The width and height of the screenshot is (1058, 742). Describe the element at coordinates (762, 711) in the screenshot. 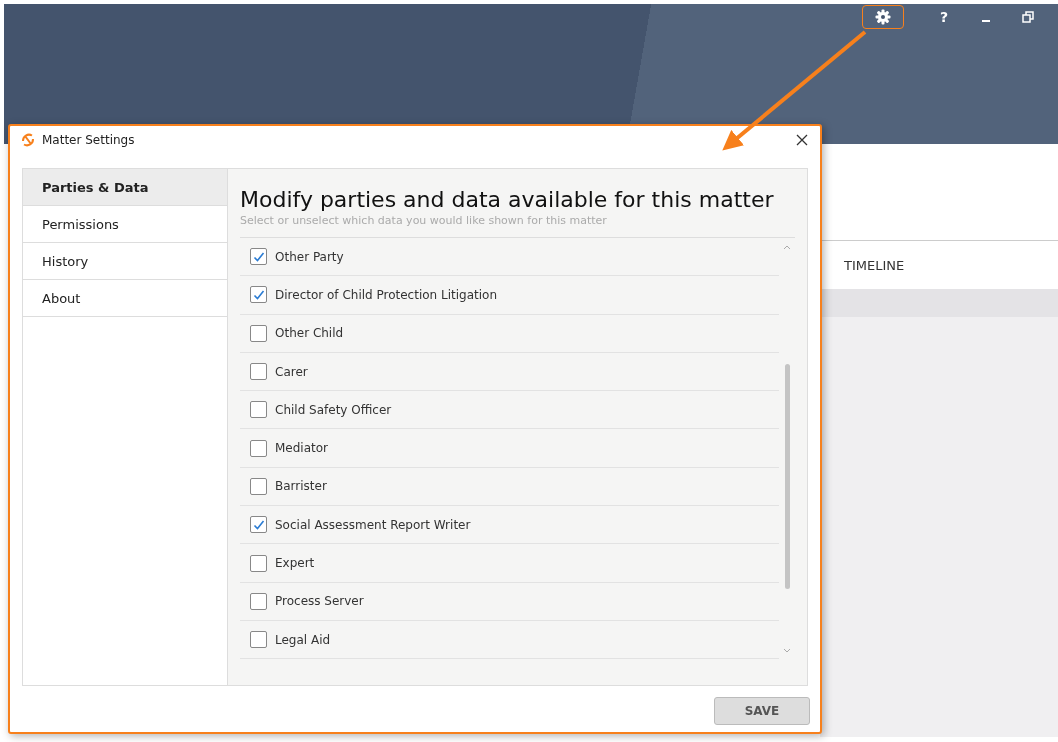

I see `save-button: SAVE` at that location.